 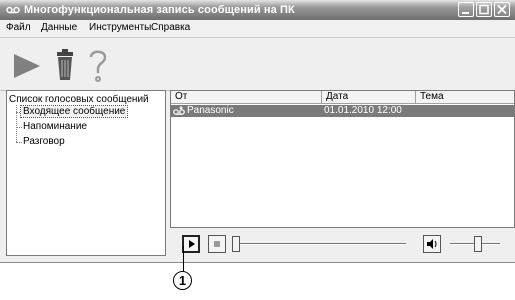 I want to click on table-row: Panasonic 01.01.2010 12:00, so click(x=342, y=111).